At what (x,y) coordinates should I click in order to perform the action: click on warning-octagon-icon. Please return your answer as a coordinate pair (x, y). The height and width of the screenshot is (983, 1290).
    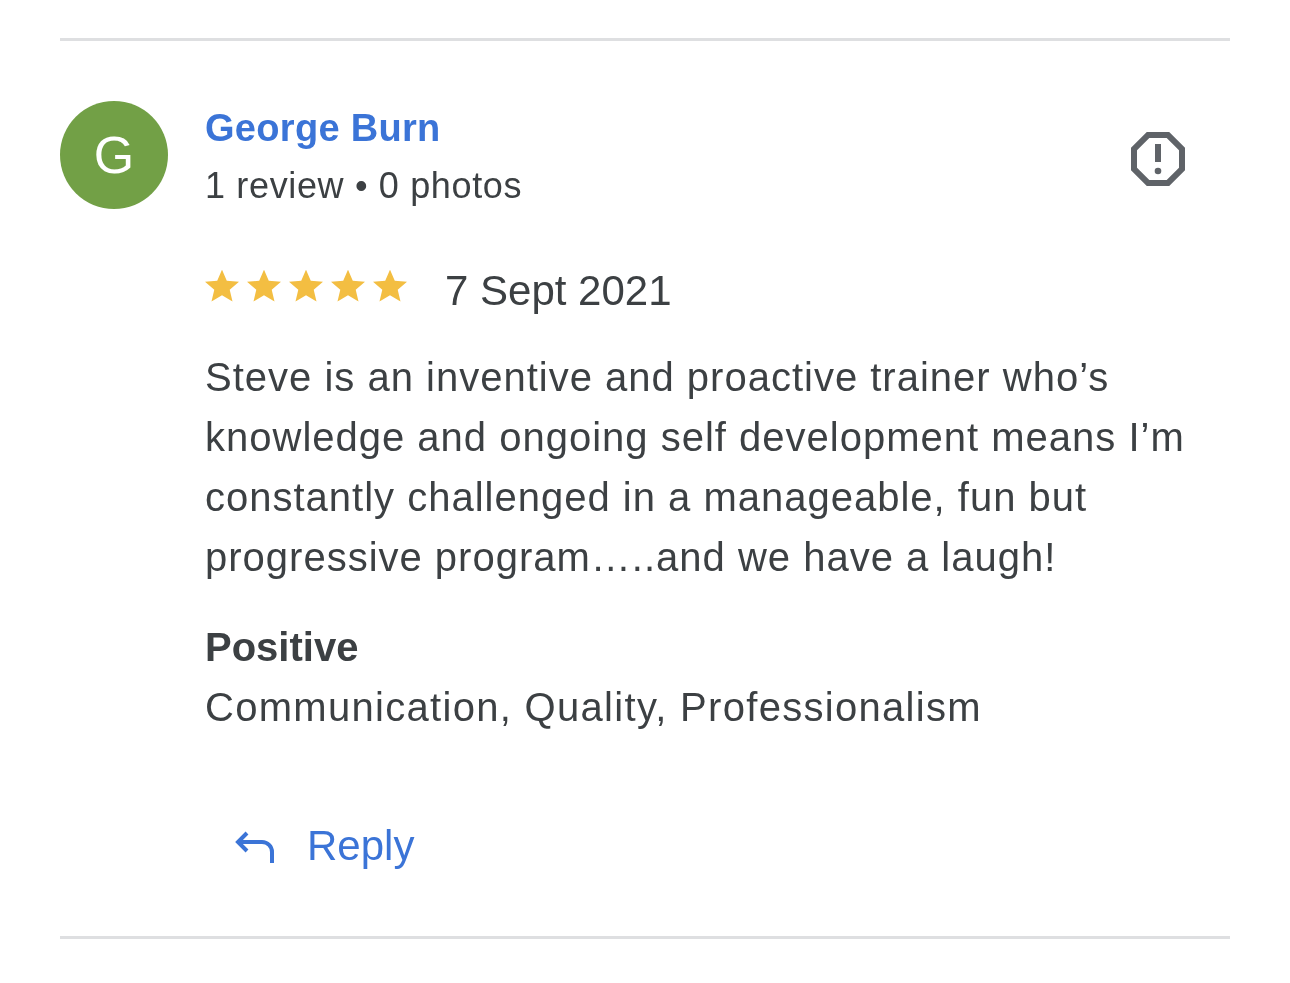
    Looking at the image, I should click on (1158, 159).